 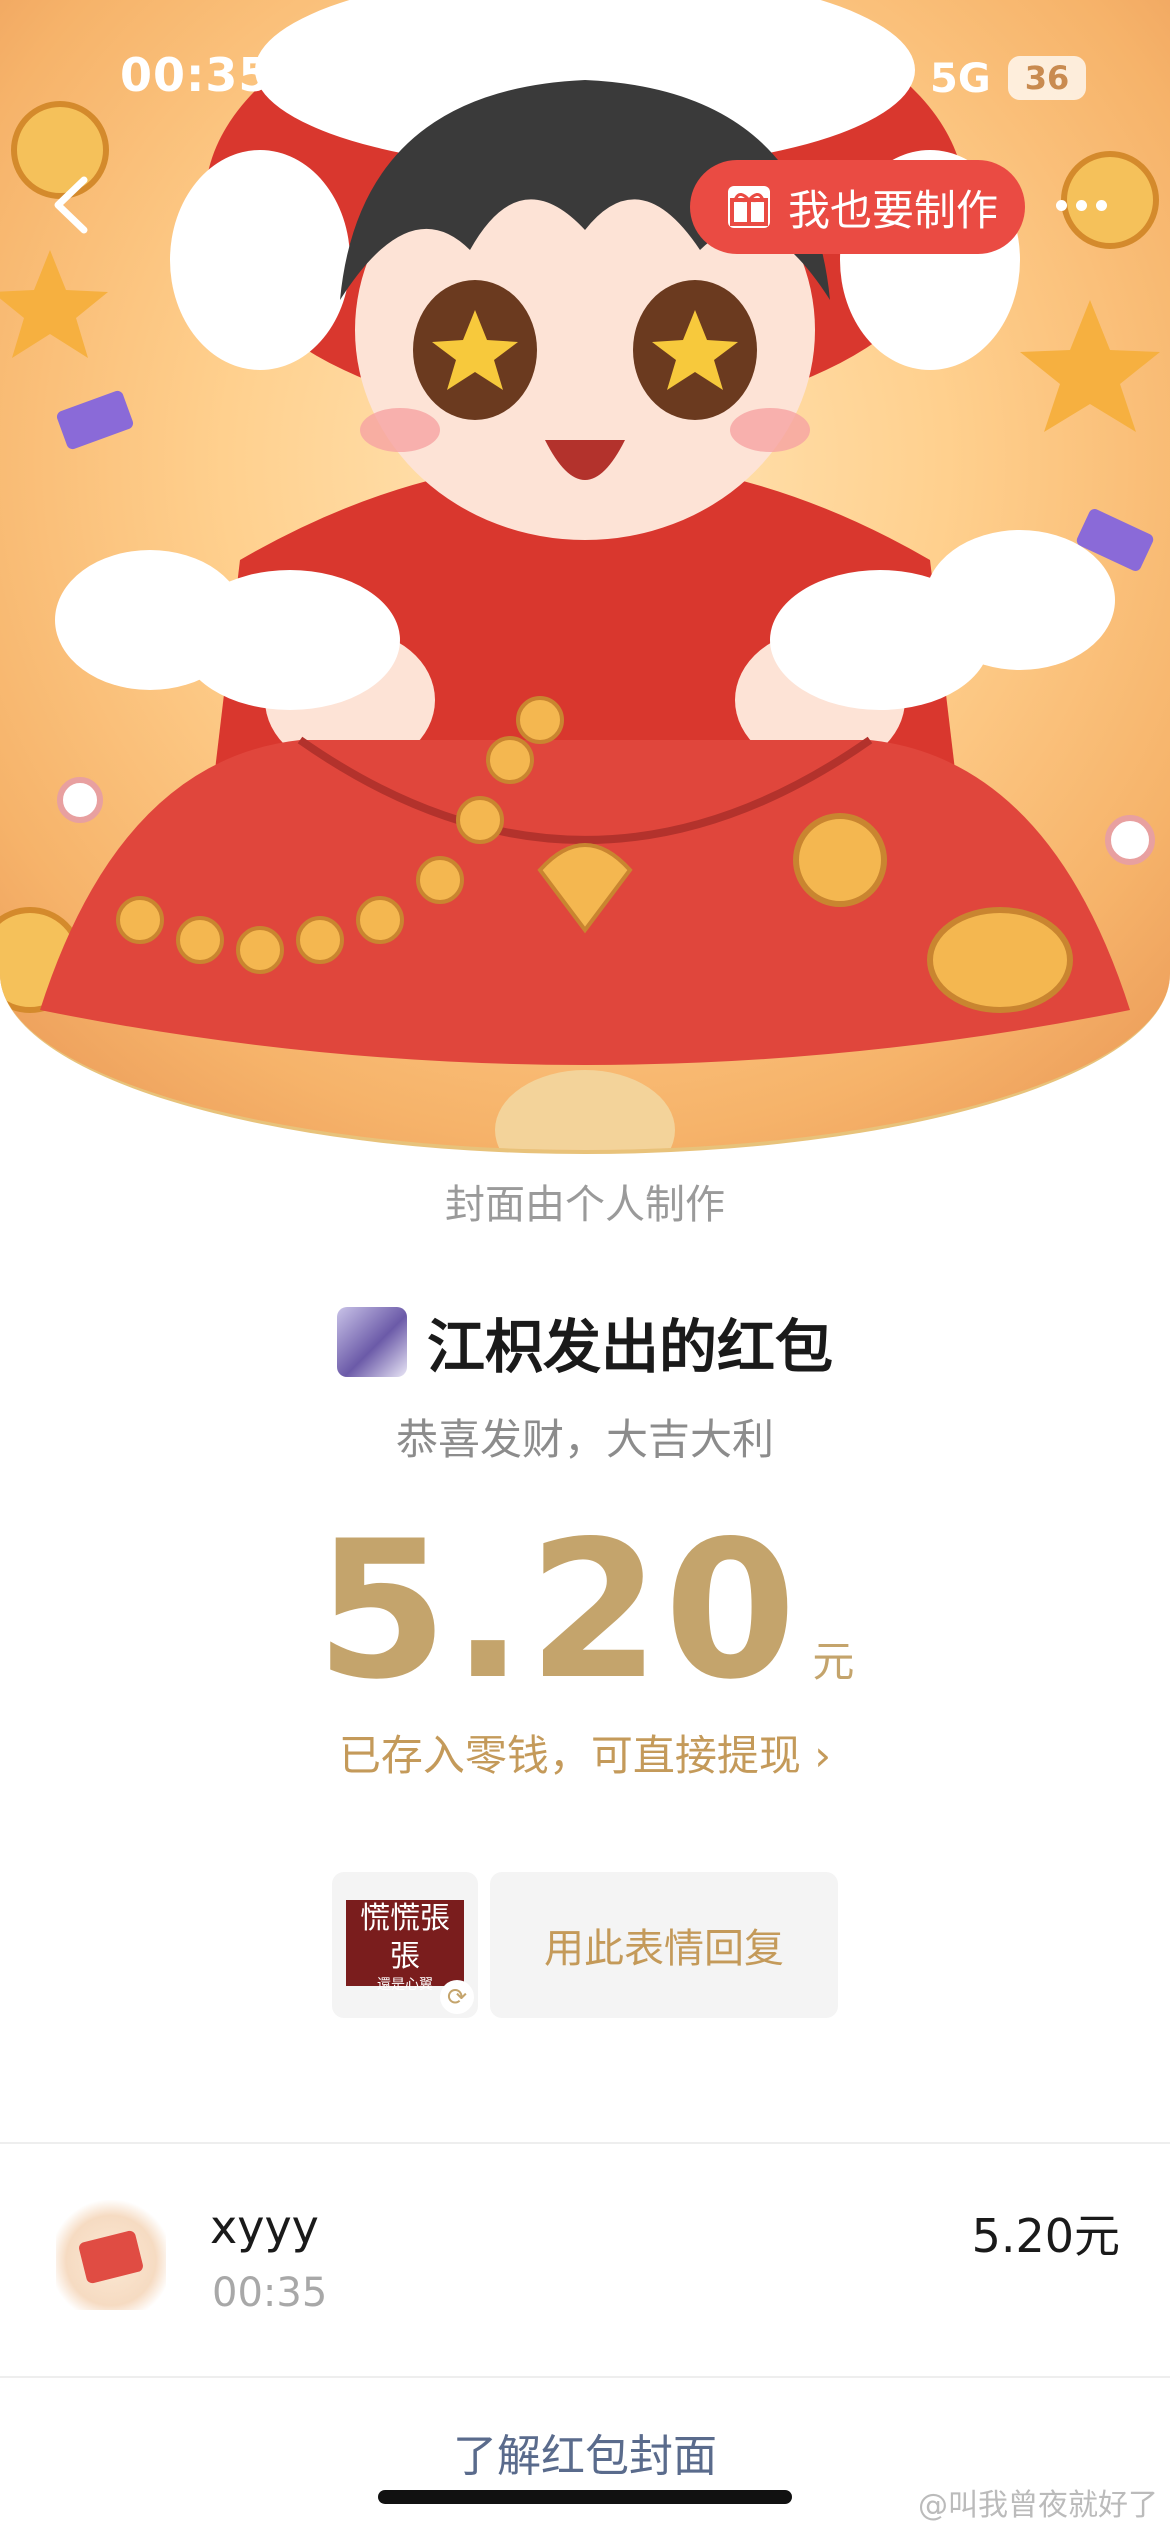 I want to click on gift-icon, so click(x=749, y=207).